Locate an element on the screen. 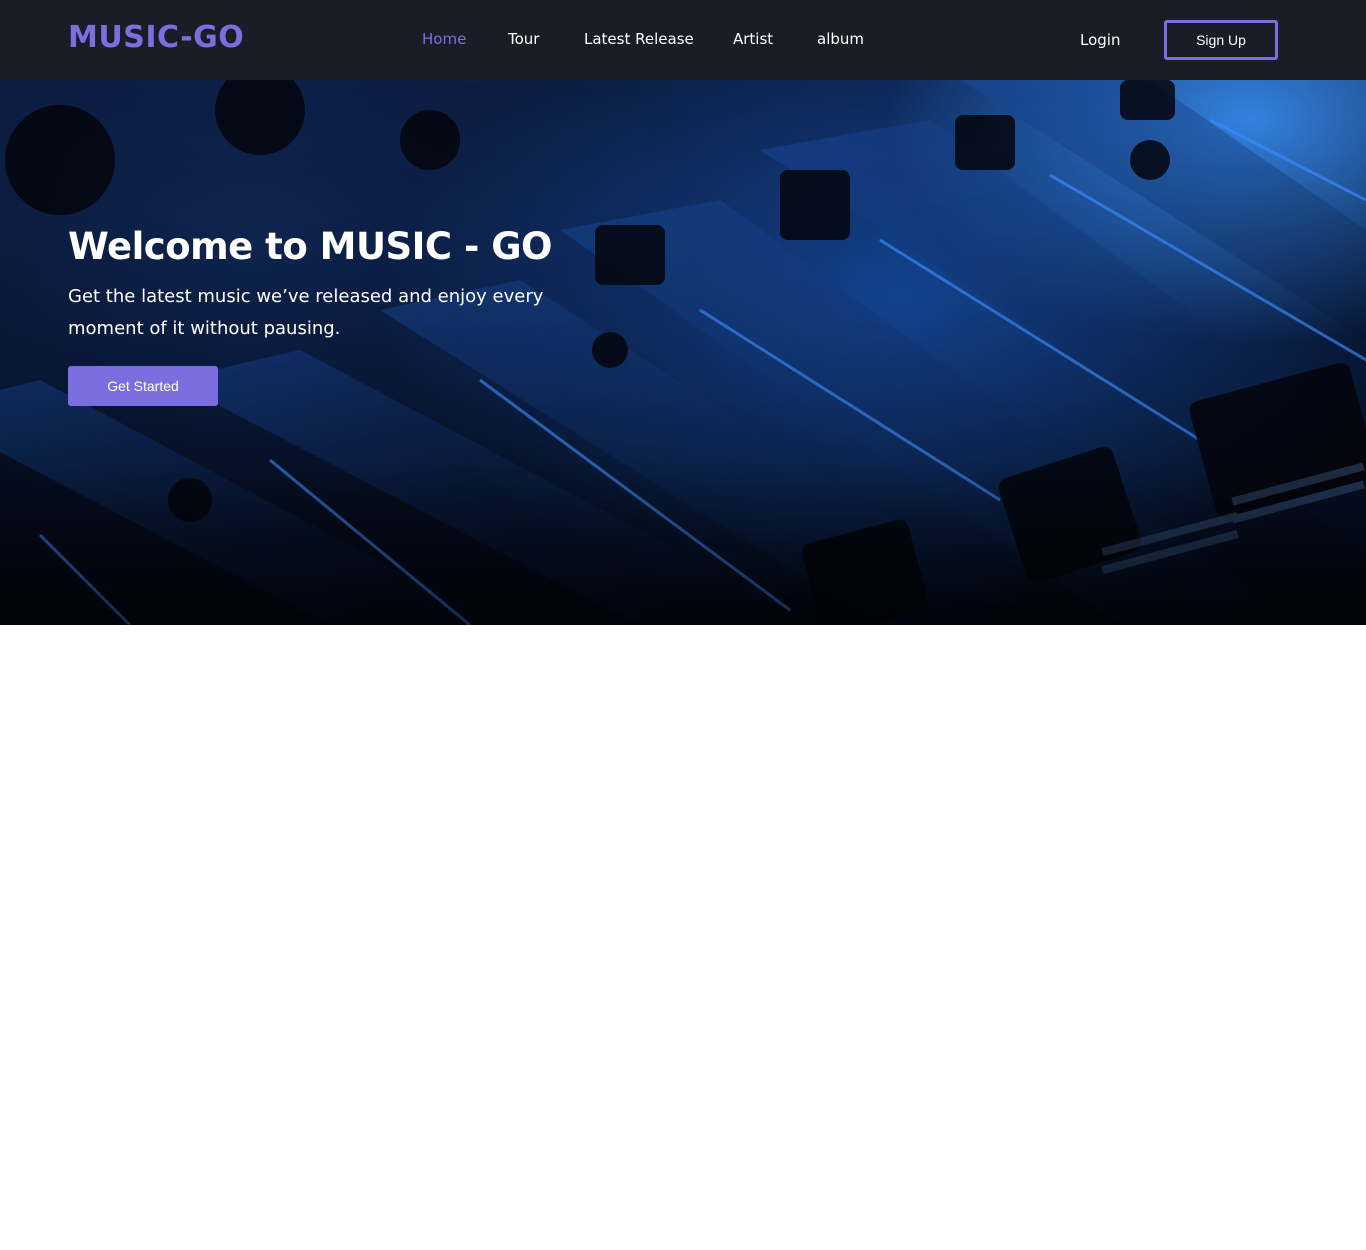 Image resolution: width=1366 pixels, height=1250 pixels. nav-link-tour: Tour is located at coordinates (523, 39).